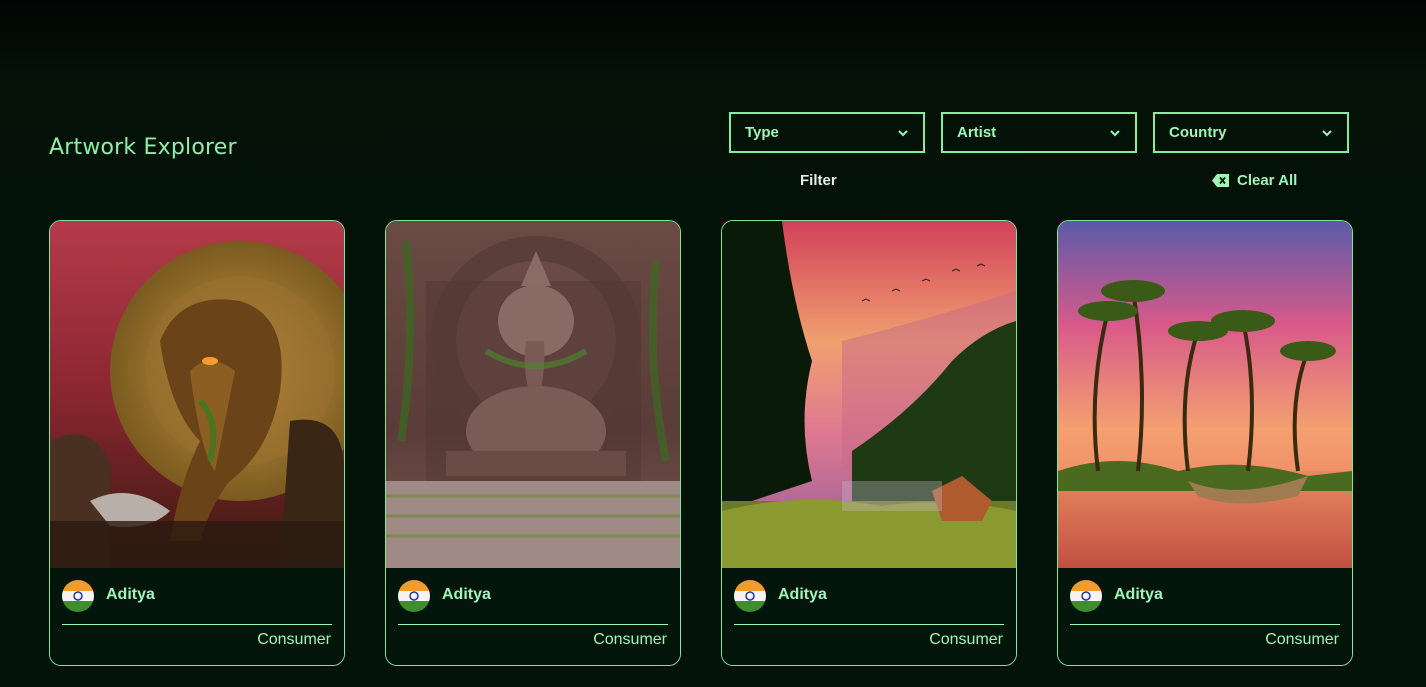 The image size is (1426, 687). Describe the element at coordinates (827, 132) in the screenshot. I see `type-dropdown: Type` at that location.